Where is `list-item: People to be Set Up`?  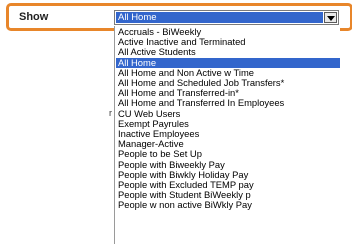
list-item: People to be Set Up is located at coordinates (228, 154).